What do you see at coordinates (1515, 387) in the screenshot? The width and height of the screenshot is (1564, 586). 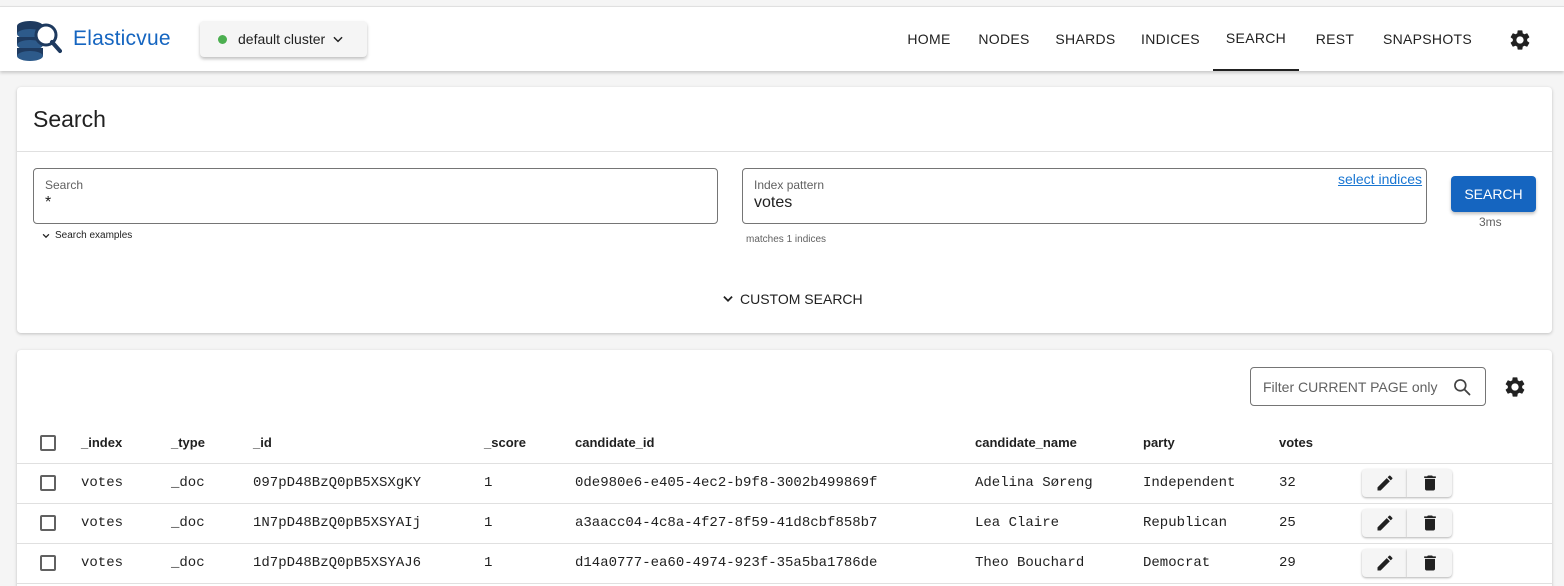 I see `table-settings-gear-icon` at bounding box center [1515, 387].